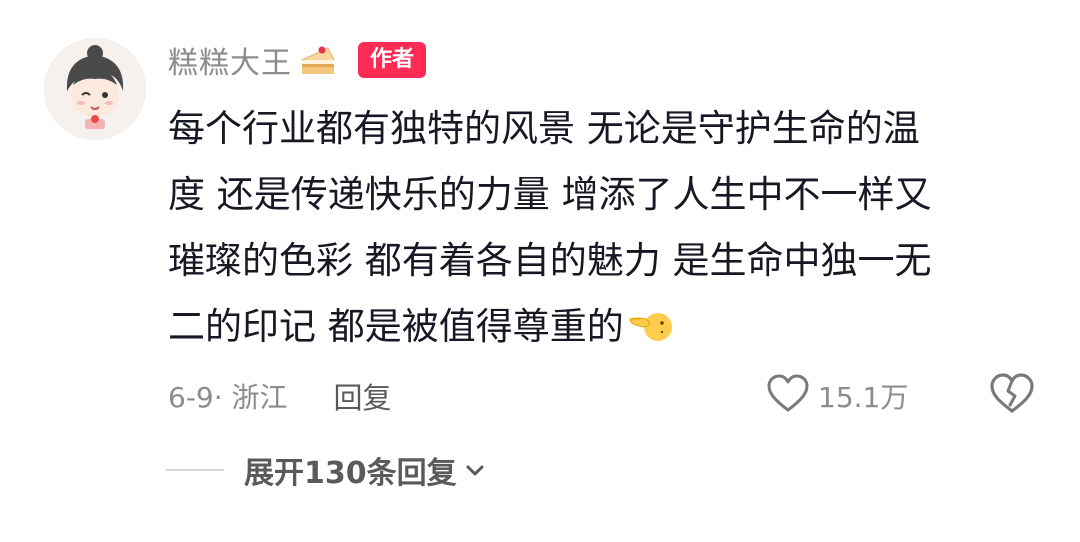  Describe the element at coordinates (363, 396) in the screenshot. I see `reply-button: 回复` at that location.